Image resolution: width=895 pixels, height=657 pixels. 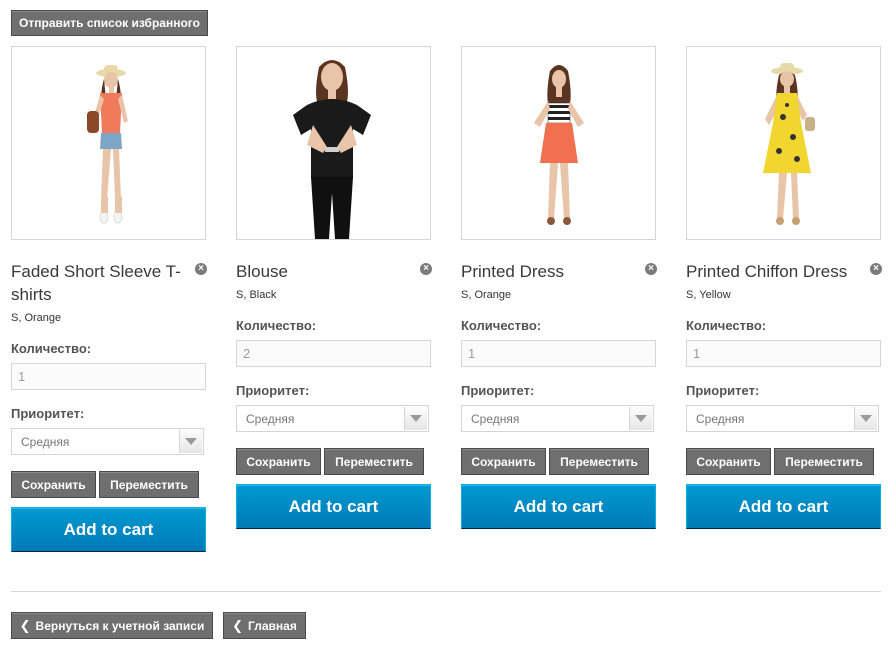 What do you see at coordinates (325, 271) in the screenshot?
I see `product-title: Blouse` at bounding box center [325, 271].